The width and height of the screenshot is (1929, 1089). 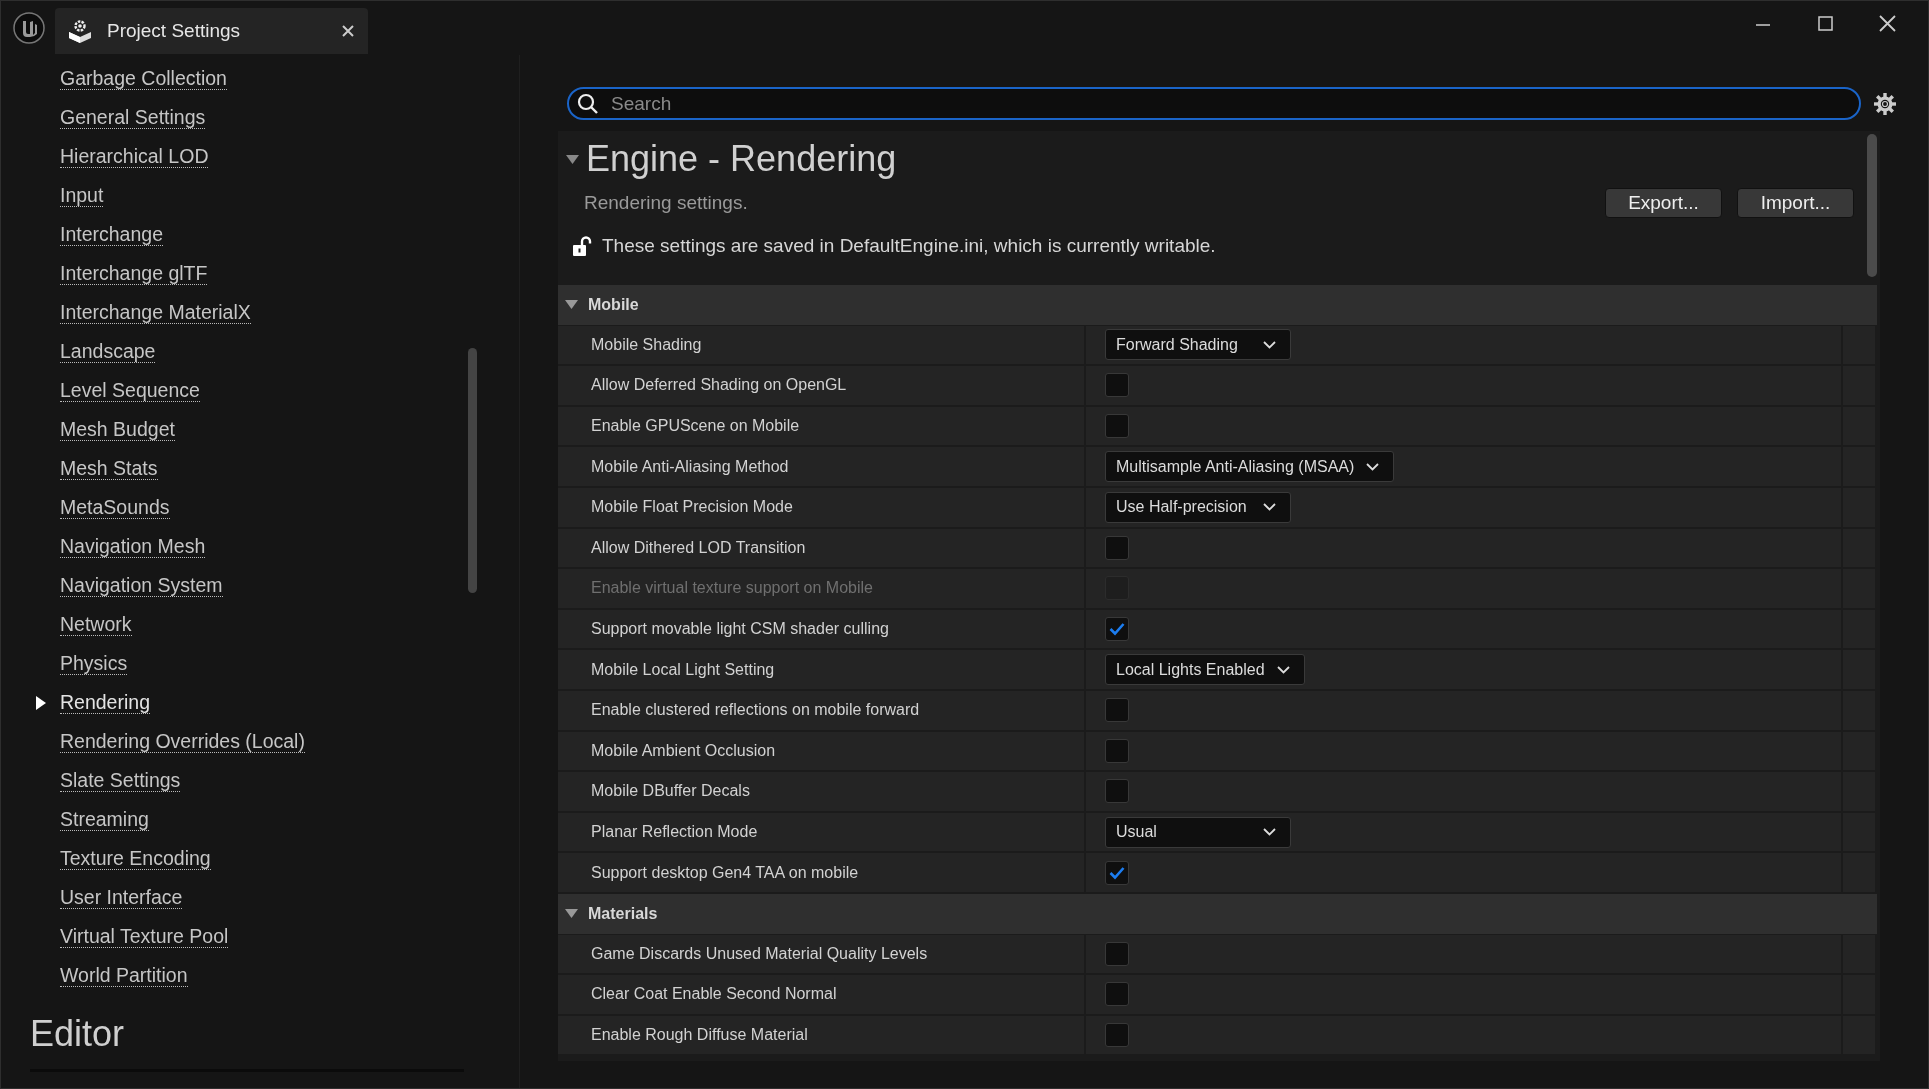 I want to click on property-label: Mobile DBuffer Decals, so click(x=822, y=791).